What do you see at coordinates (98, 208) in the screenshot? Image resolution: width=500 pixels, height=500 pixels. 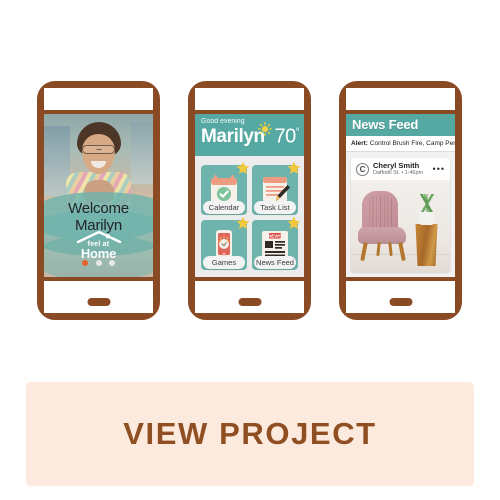 I see `welcome-line-1: Welcome` at bounding box center [98, 208].